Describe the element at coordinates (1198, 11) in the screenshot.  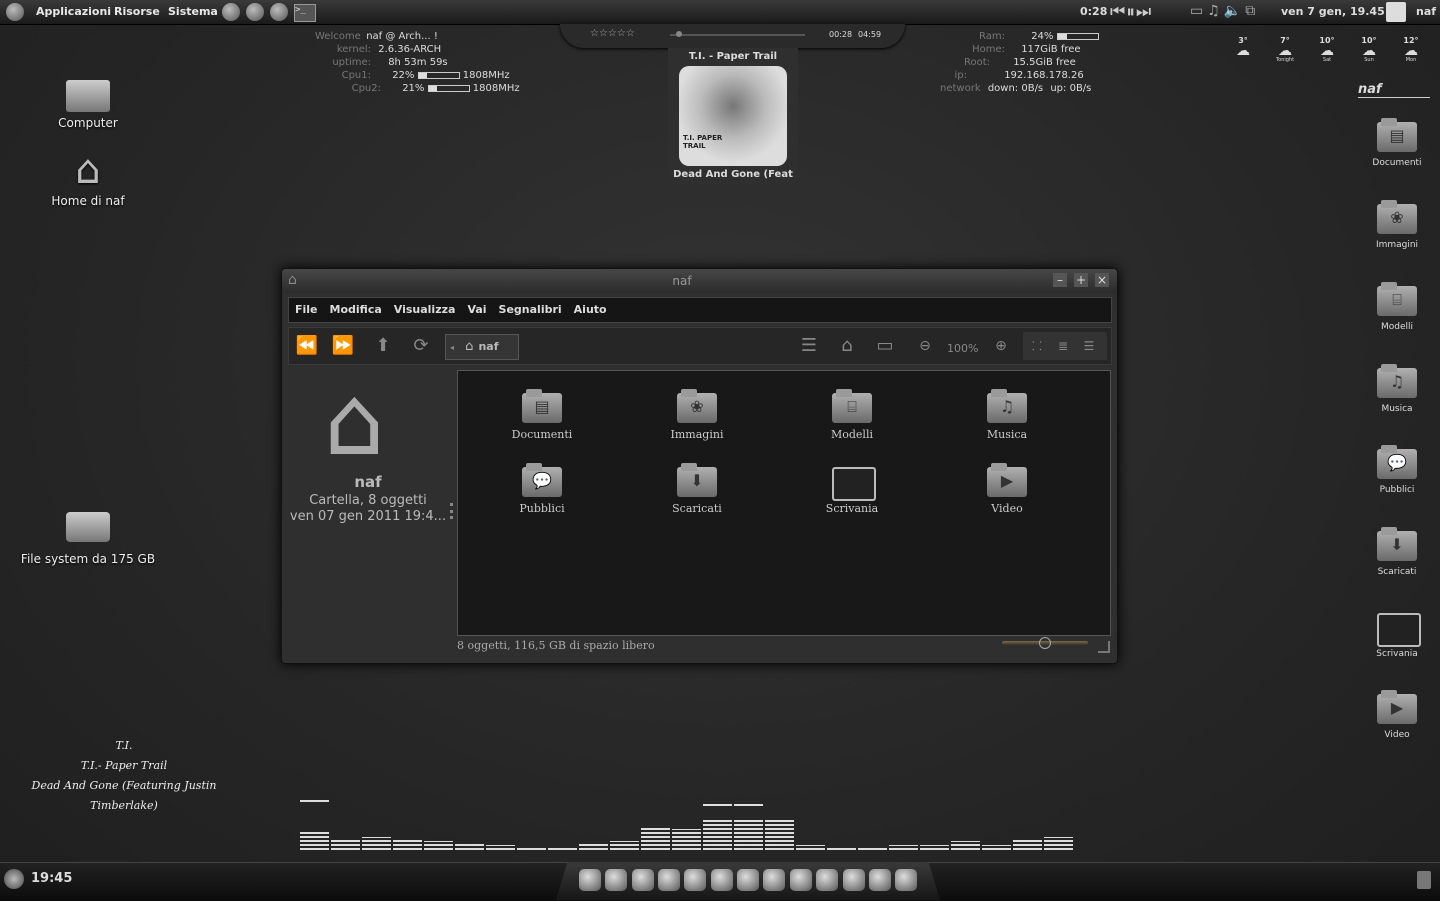
I see `display-icon: ▭` at that location.